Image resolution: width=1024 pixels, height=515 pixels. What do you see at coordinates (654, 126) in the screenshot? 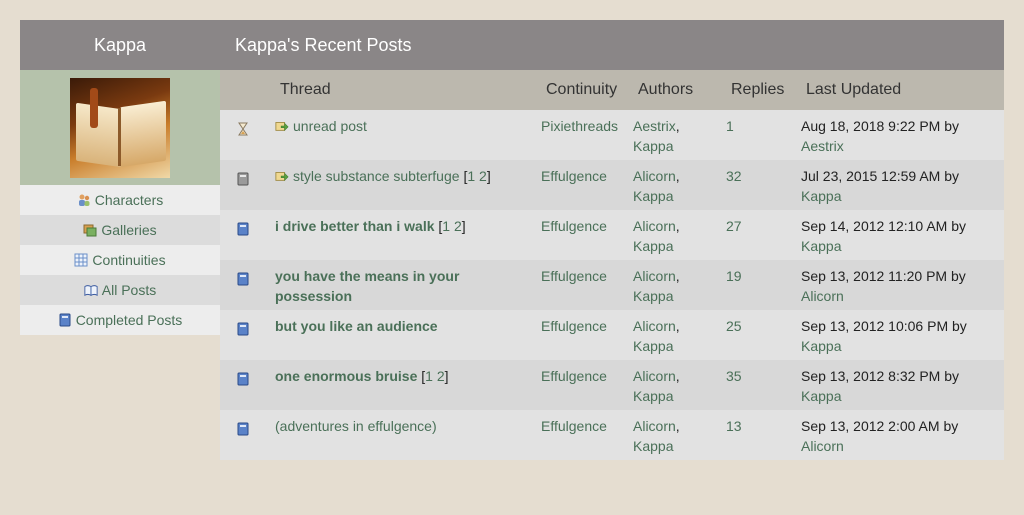
I see `author-link: Aestrix` at bounding box center [654, 126].